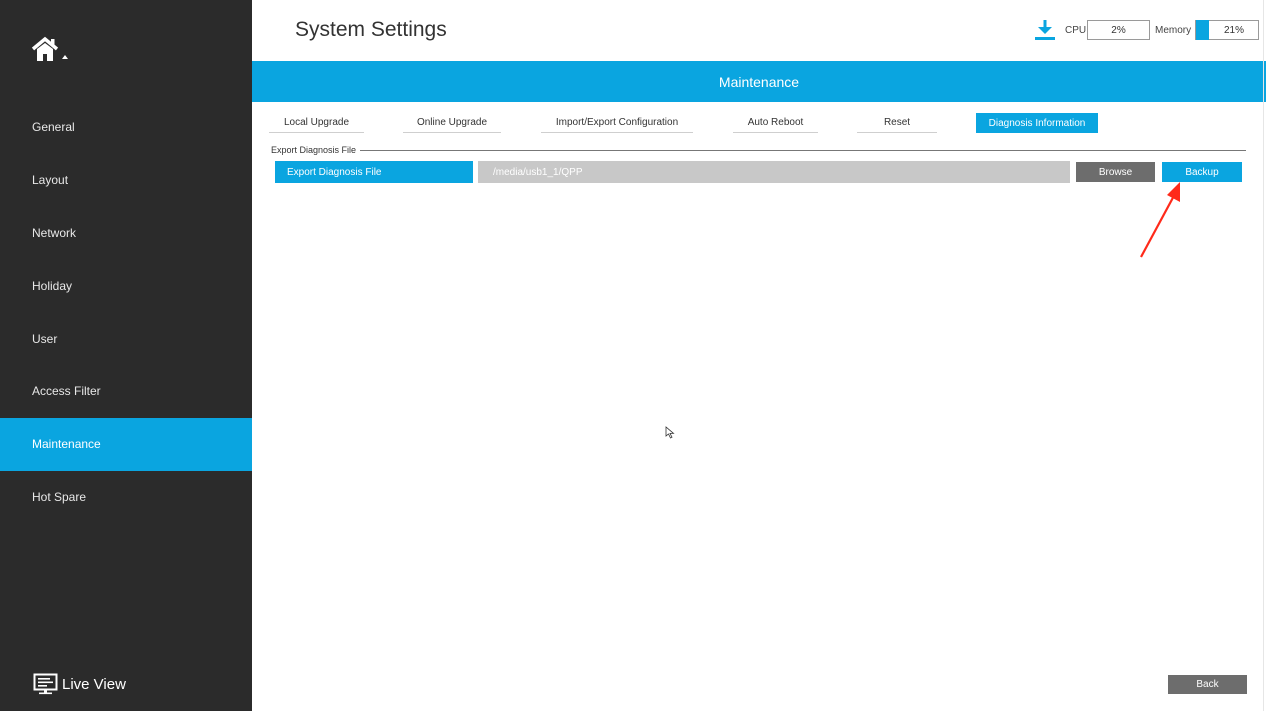 This screenshot has width=1266, height=711. What do you see at coordinates (45, 338) in the screenshot?
I see `sidebar-item-label: User` at bounding box center [45, 338].